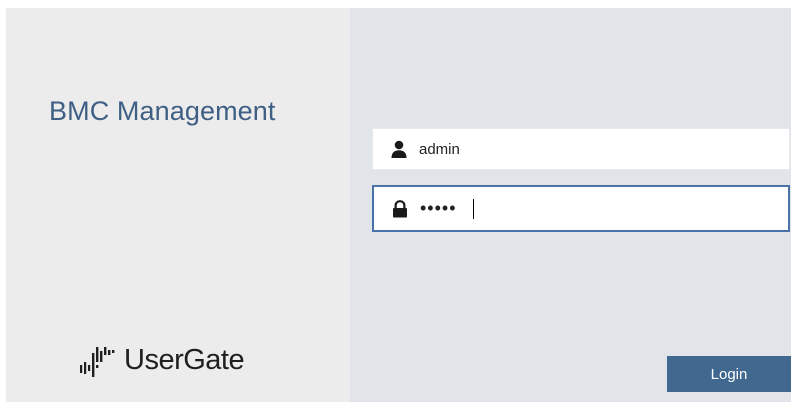 The width and height of the screenshot is (797, 410). I want to click on lock-icon, so click(400, 209).